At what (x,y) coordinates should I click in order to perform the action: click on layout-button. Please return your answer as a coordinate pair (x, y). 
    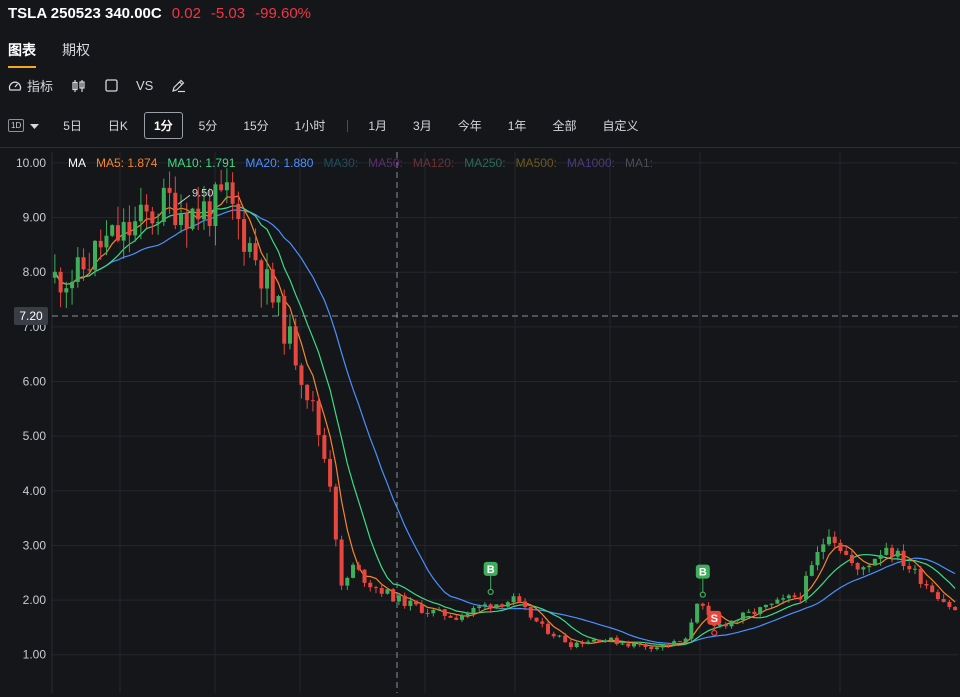
    Looking at the image, I should click on (111, 85).